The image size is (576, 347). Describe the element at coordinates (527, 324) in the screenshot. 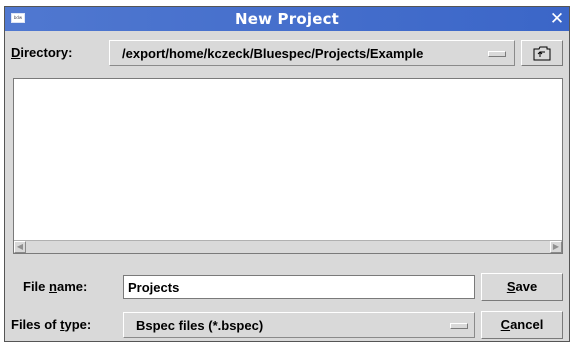

I see `cancel-button-label: ancel` at that location.